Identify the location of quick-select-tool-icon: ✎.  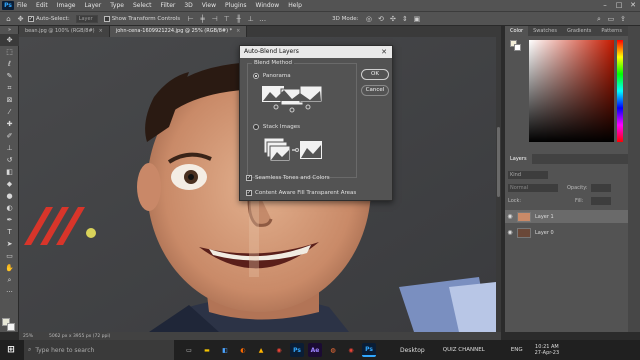
(9, 76).